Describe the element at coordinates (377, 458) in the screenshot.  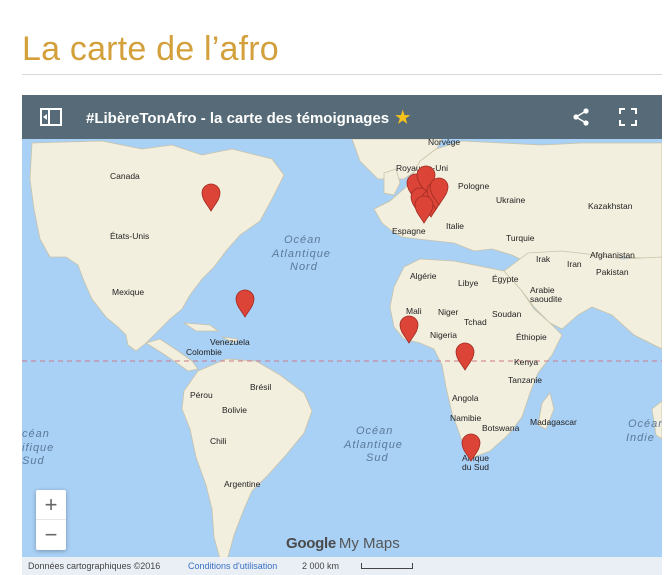
I see `ocean-atl-s-3: Sud` at that location.